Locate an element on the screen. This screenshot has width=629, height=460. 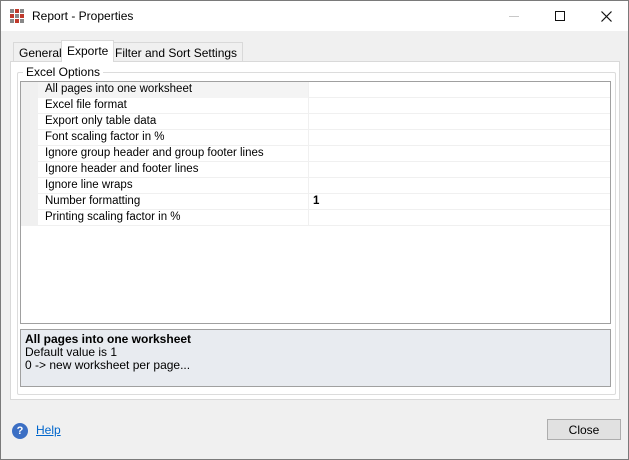
property-value: 1 is located at coordinates (316, 201).